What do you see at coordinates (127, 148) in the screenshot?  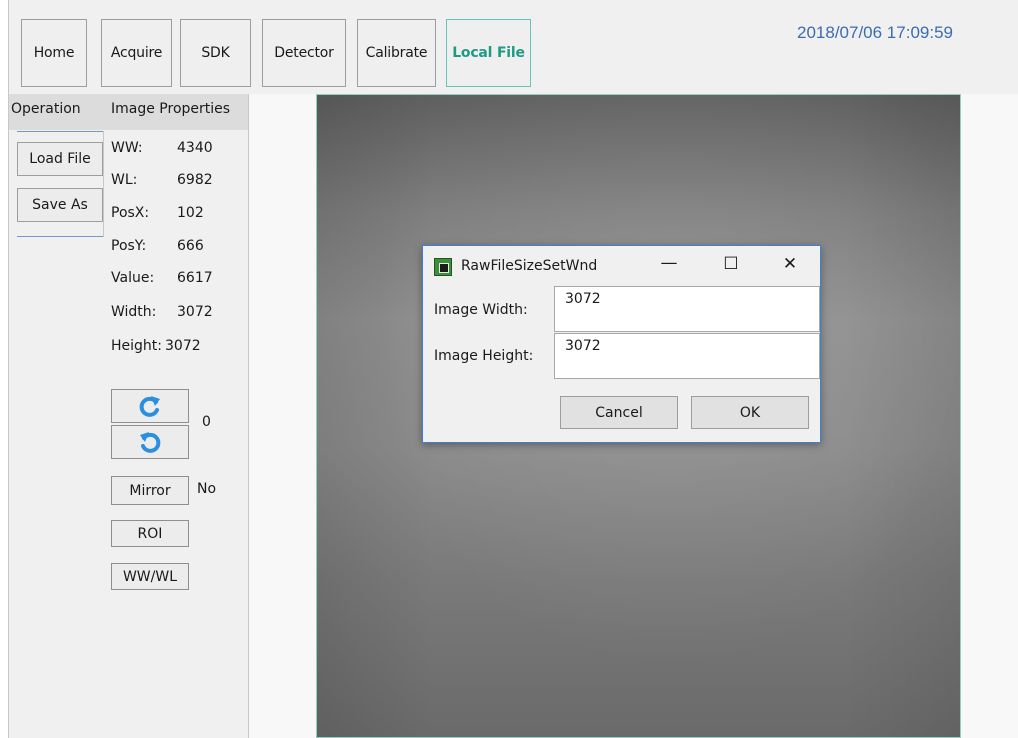 I see `prop-ww-label: WW:` at bounding box center [127, 148].